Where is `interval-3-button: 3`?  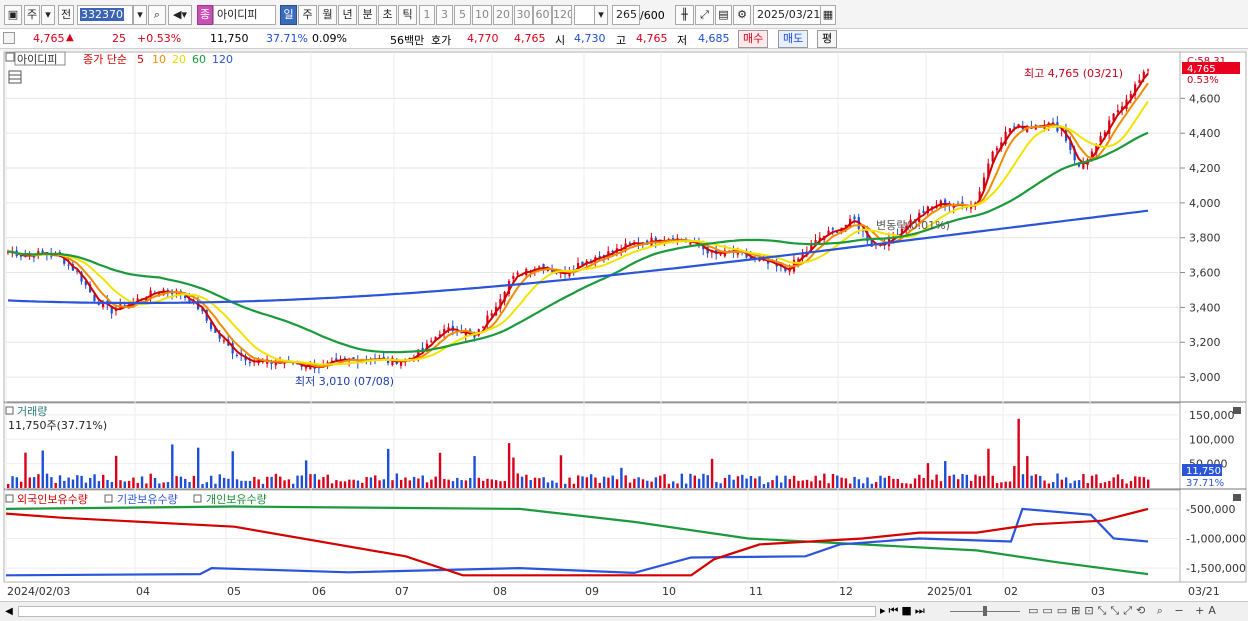
interval-3-button: 3 is located at coordinates (444, 15).